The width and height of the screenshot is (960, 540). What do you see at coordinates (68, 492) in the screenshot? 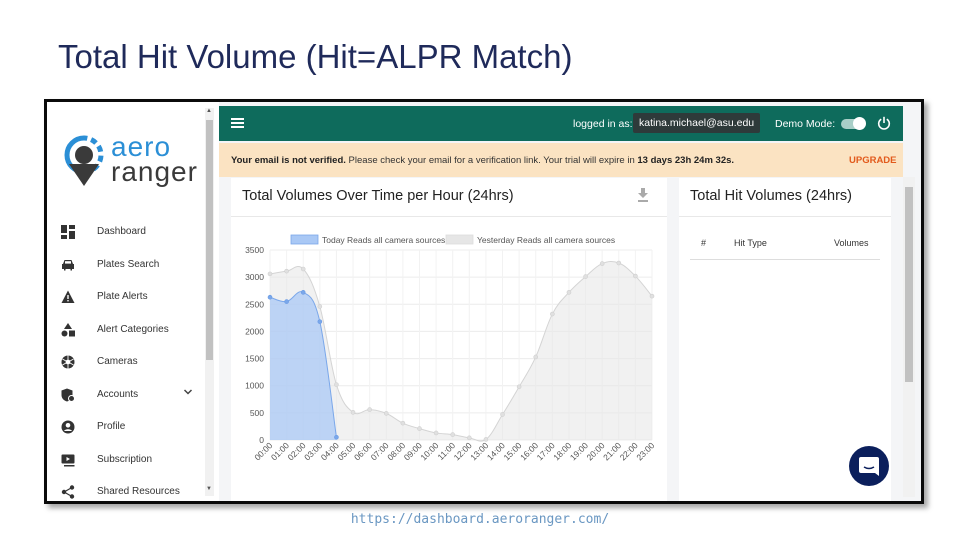
I see `share-icon` at bounding box center [68, 492].